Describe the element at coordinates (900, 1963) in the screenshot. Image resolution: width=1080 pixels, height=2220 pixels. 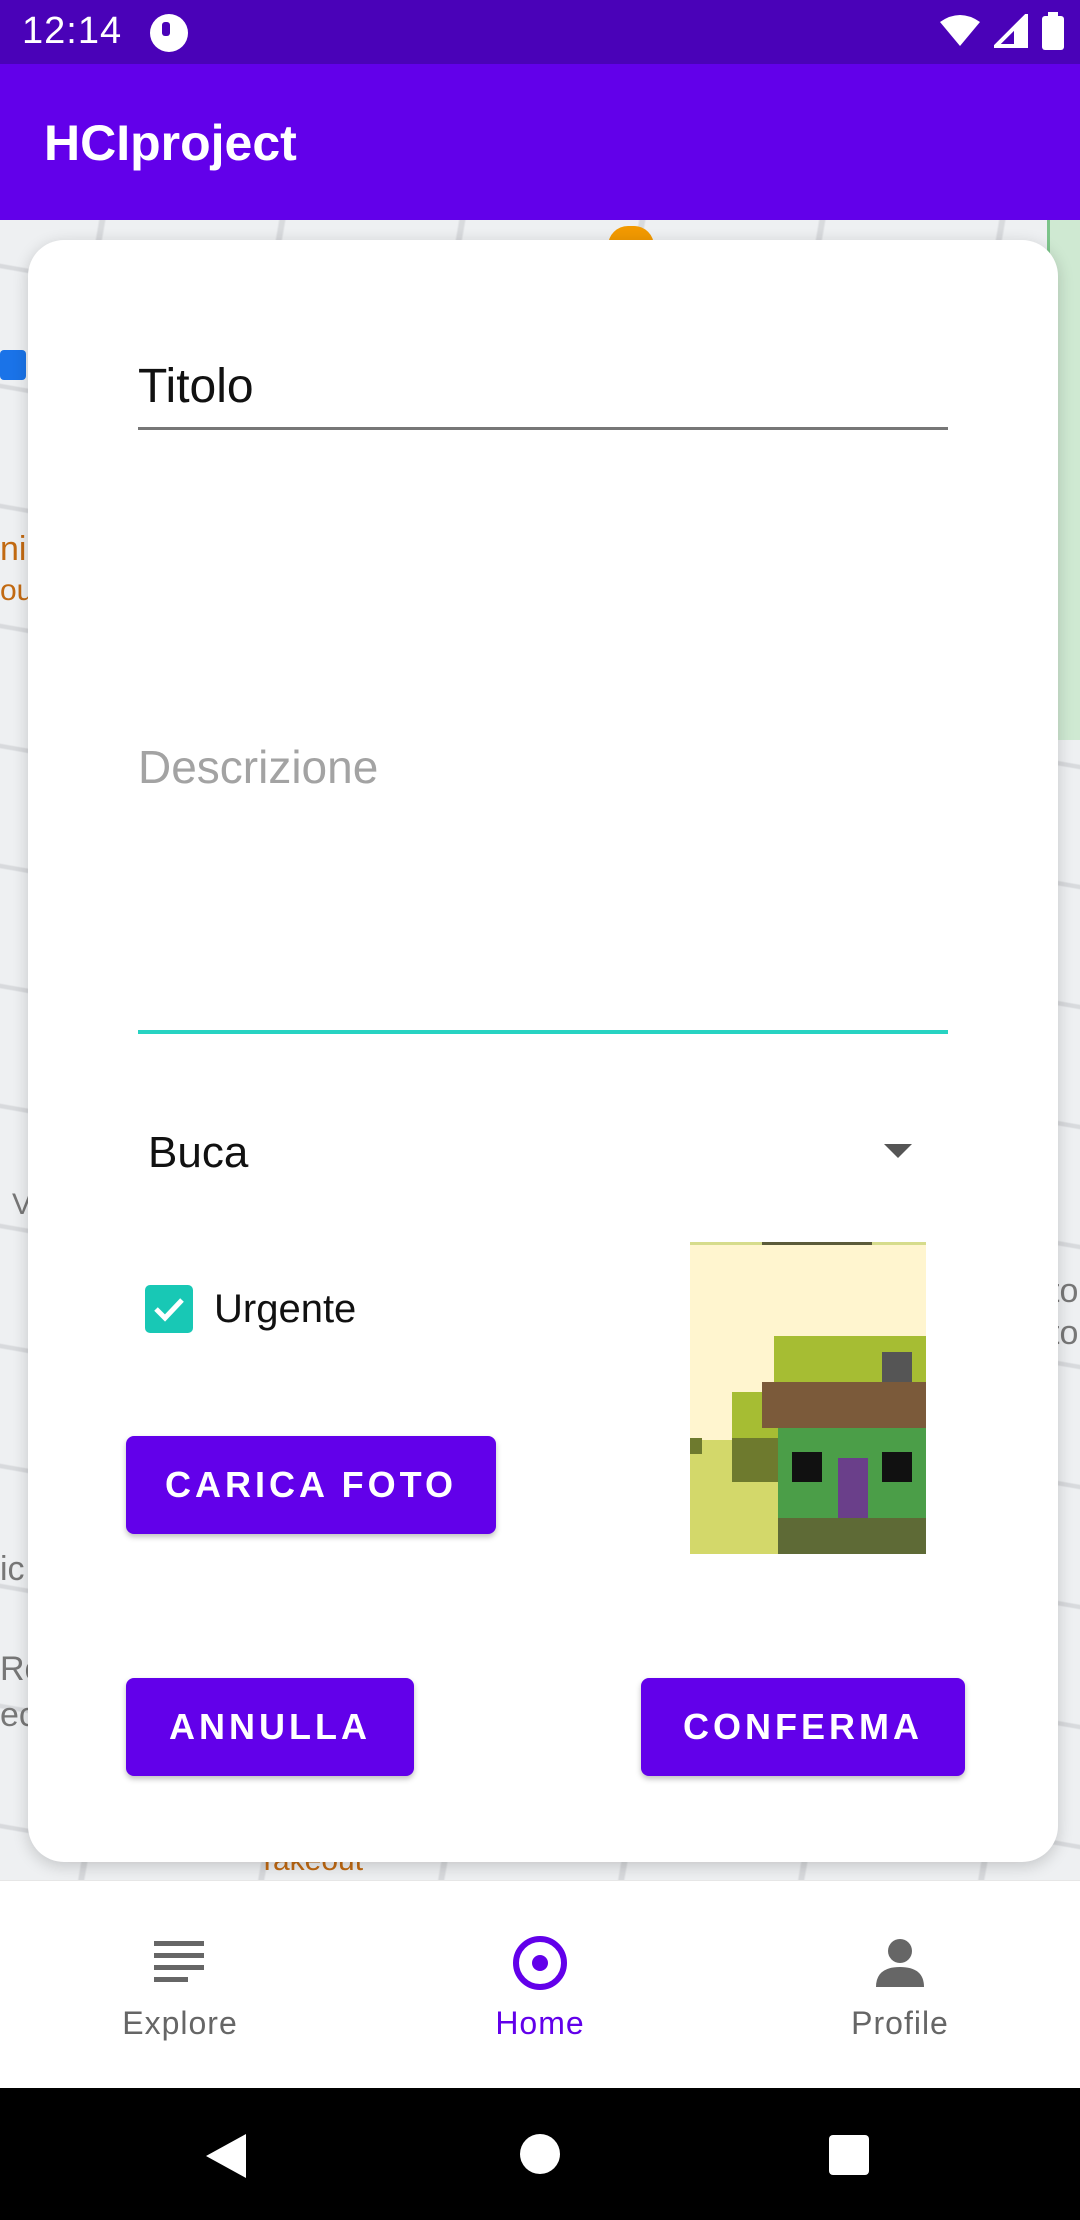
I see `person-icon` at that location.